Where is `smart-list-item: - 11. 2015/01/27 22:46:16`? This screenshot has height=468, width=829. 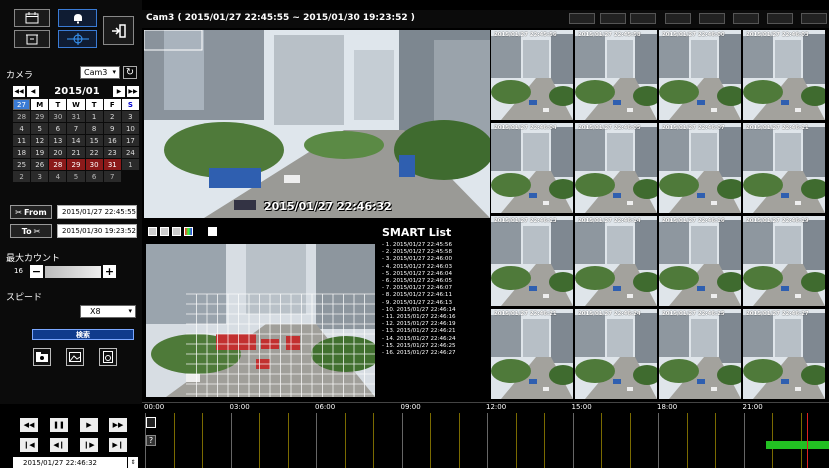
smart-list-item: - 11. 2015/01/27 22:46:16 is located at coordinates (434, 317).